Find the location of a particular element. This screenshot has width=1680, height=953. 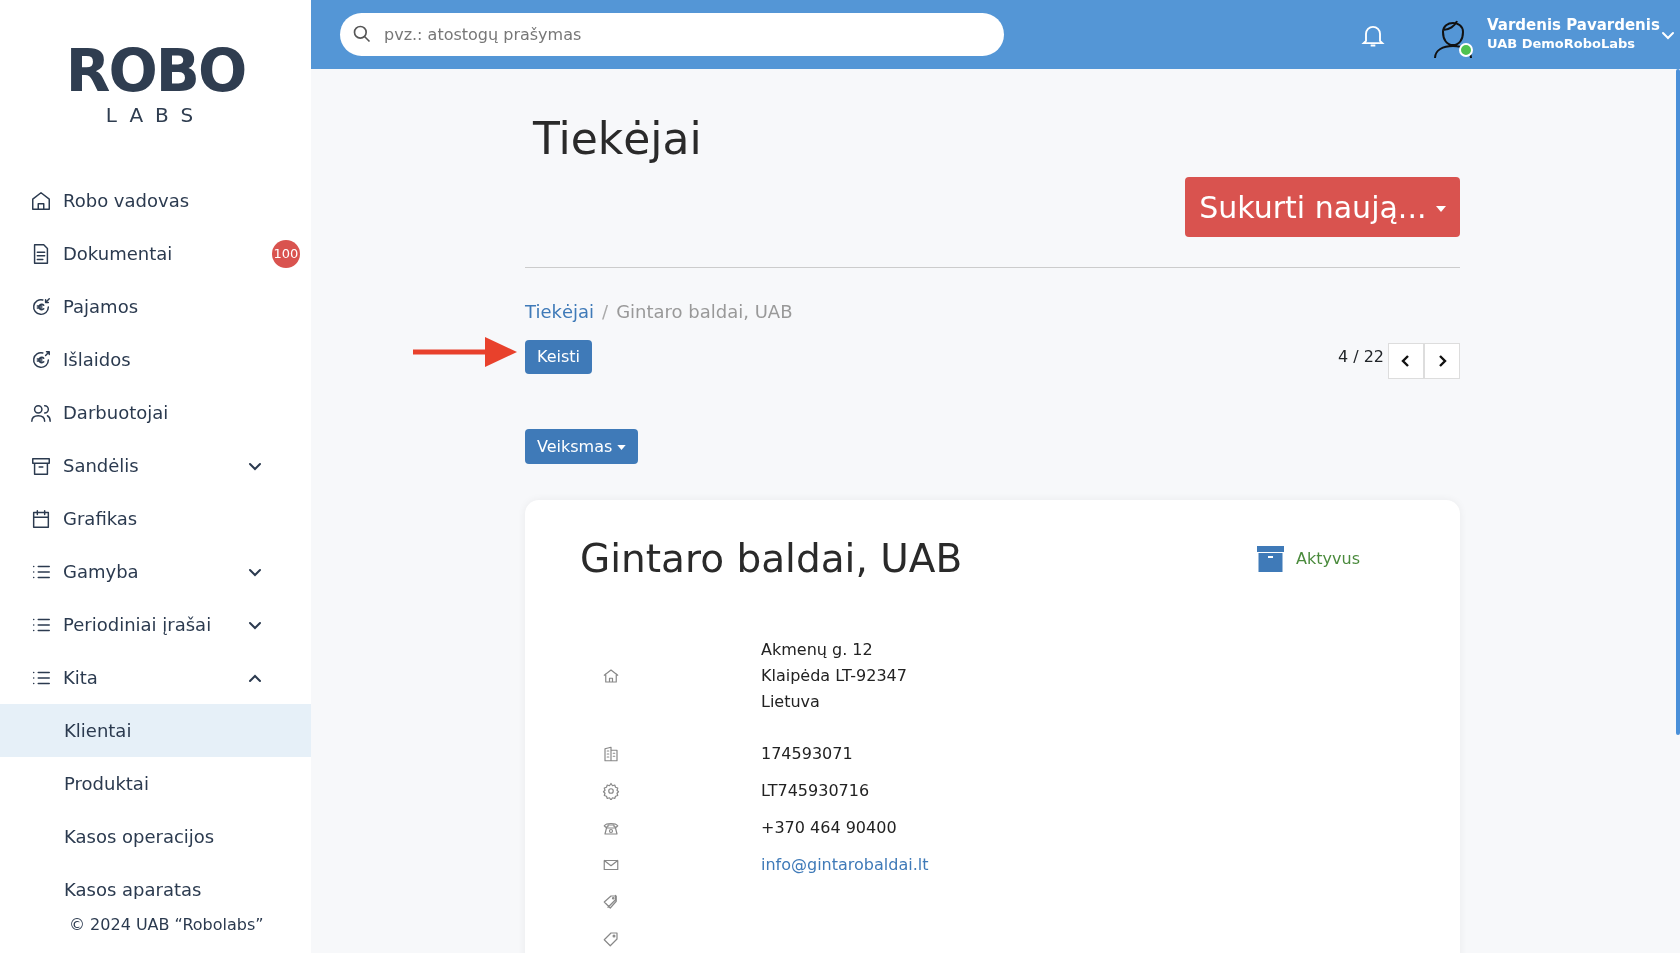

email-link: info@gintarobaldai.lt is located at coordinates (845, 864).